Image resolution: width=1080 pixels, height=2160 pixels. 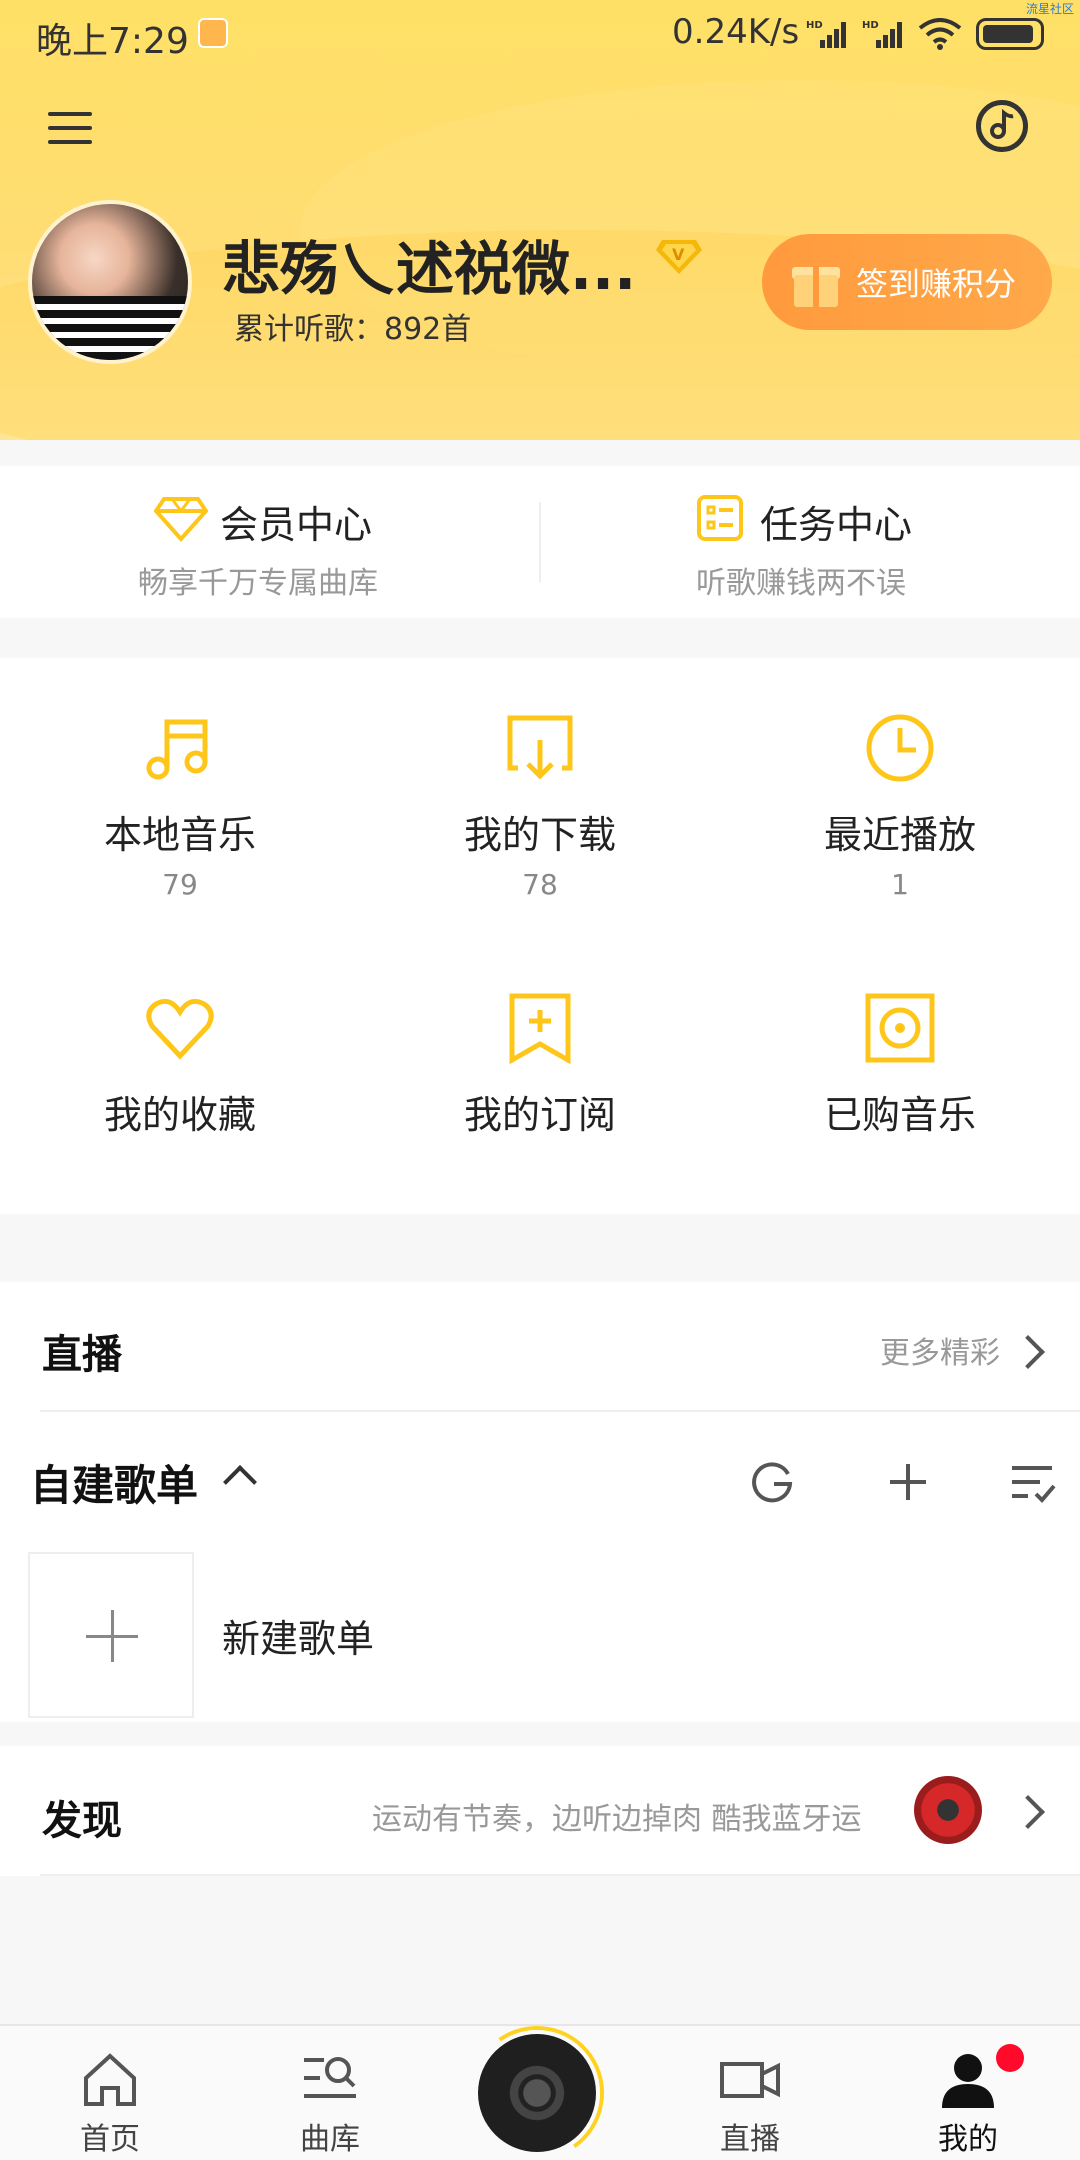 What do you see at coordinates (240, 1482) in the screenshot?
I see `collapse-icon` at bounding box center [240, 1482].